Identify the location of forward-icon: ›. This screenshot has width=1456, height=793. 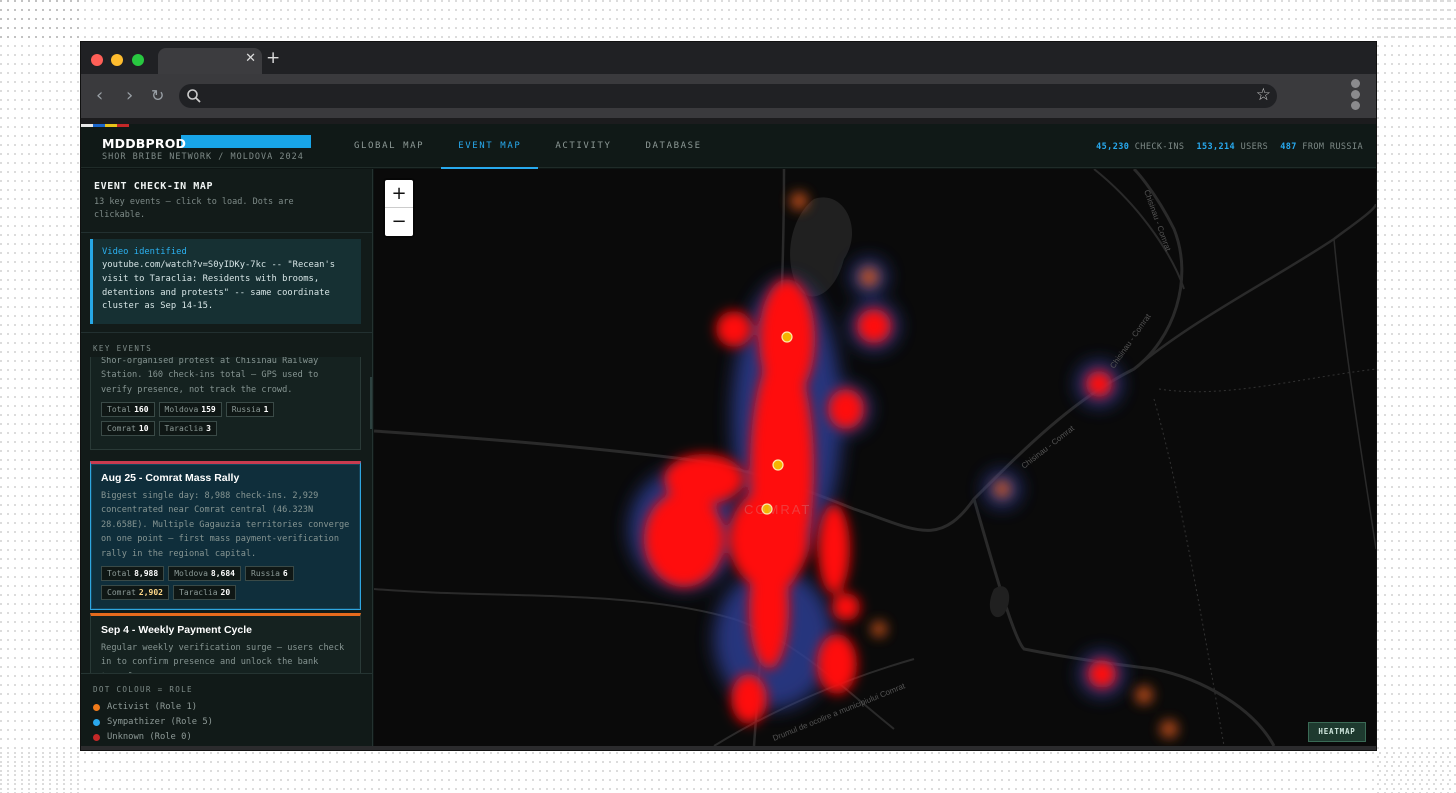
(129, 95).